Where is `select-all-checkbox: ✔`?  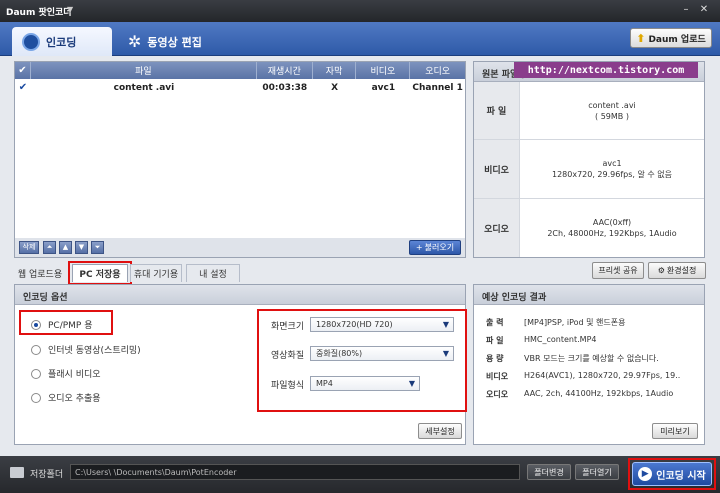 select-all-checkbox: ✔ is located at coordinates (23, 70).